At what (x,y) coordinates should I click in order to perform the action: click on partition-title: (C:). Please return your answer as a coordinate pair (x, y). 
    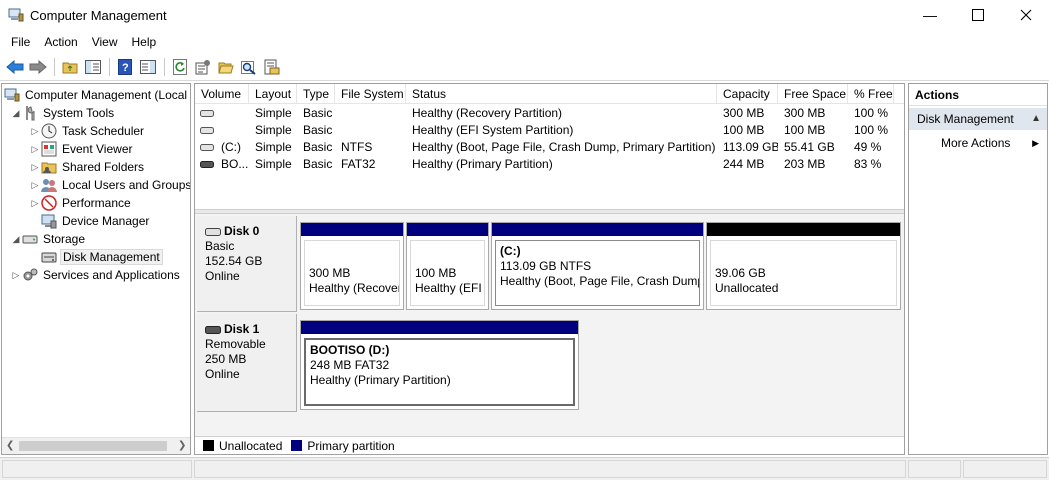
    Looking at the image, I should click on (510, 251).